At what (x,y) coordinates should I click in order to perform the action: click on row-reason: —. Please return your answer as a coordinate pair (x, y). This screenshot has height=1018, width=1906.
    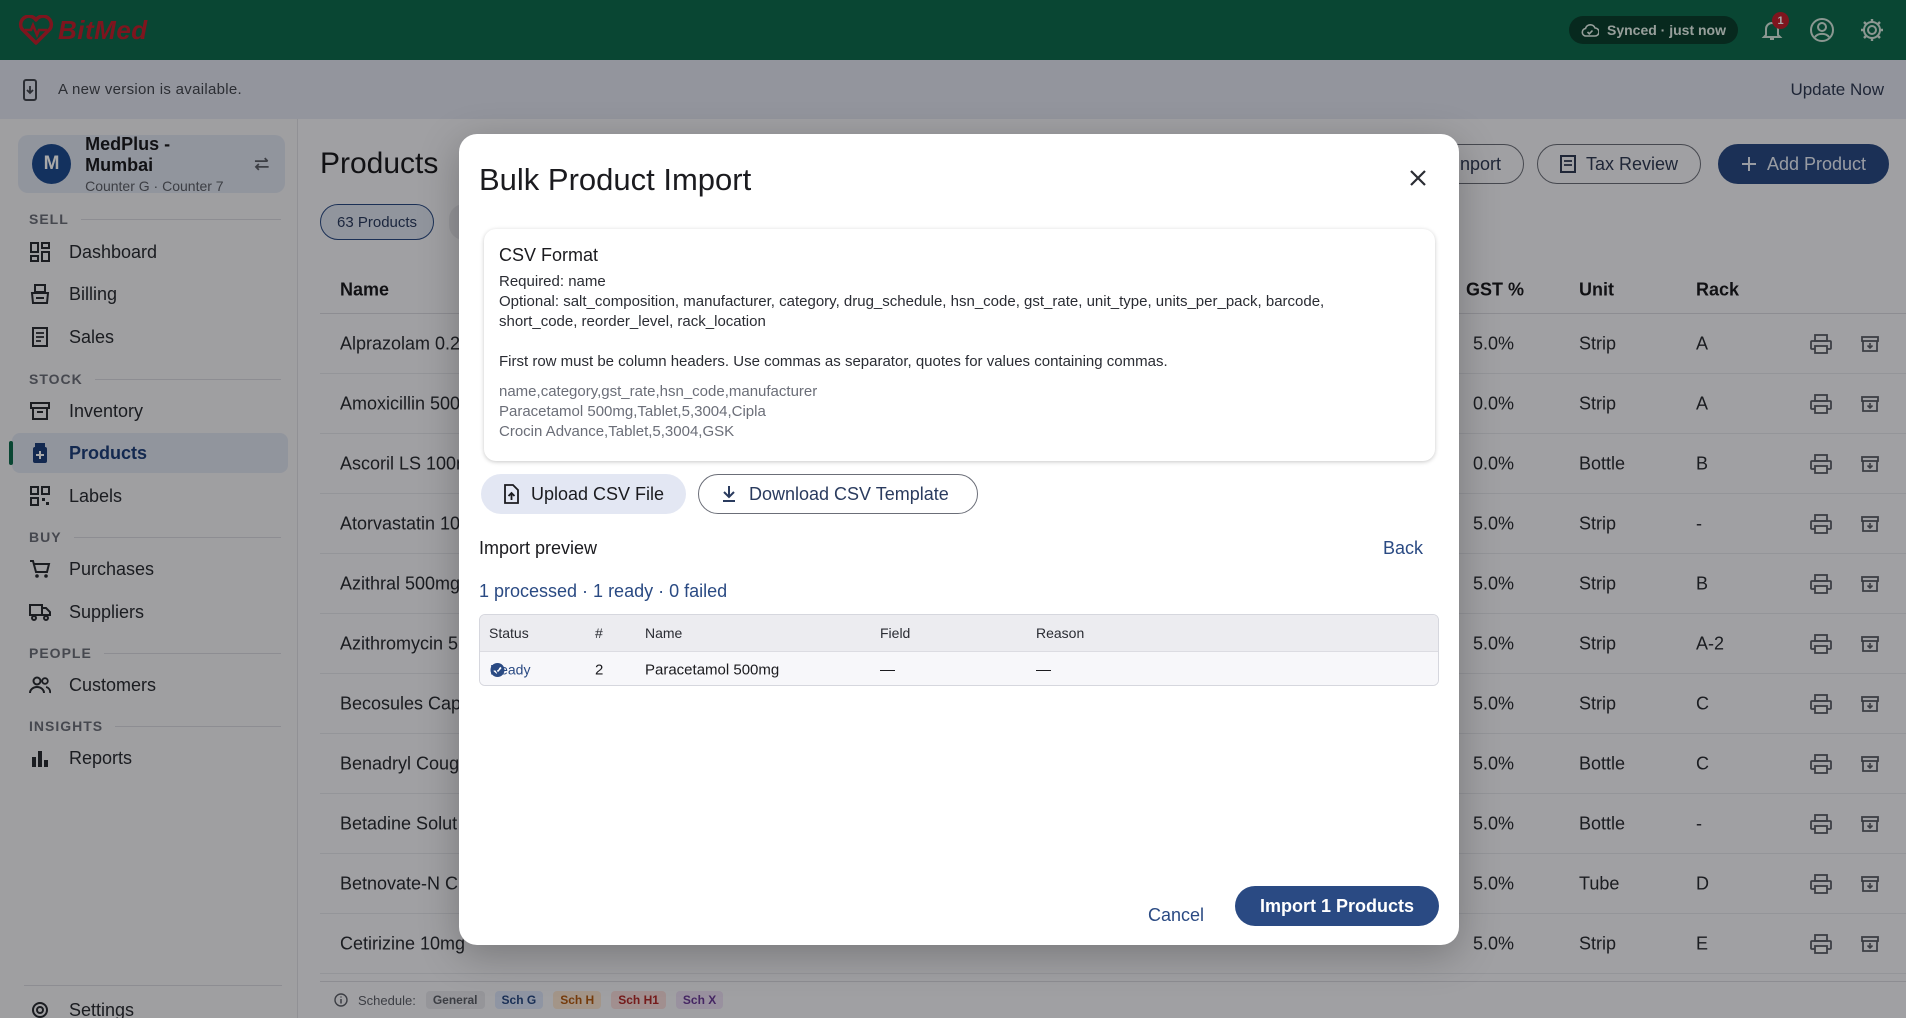
    Looking at the image, I should click on (1043, 669).